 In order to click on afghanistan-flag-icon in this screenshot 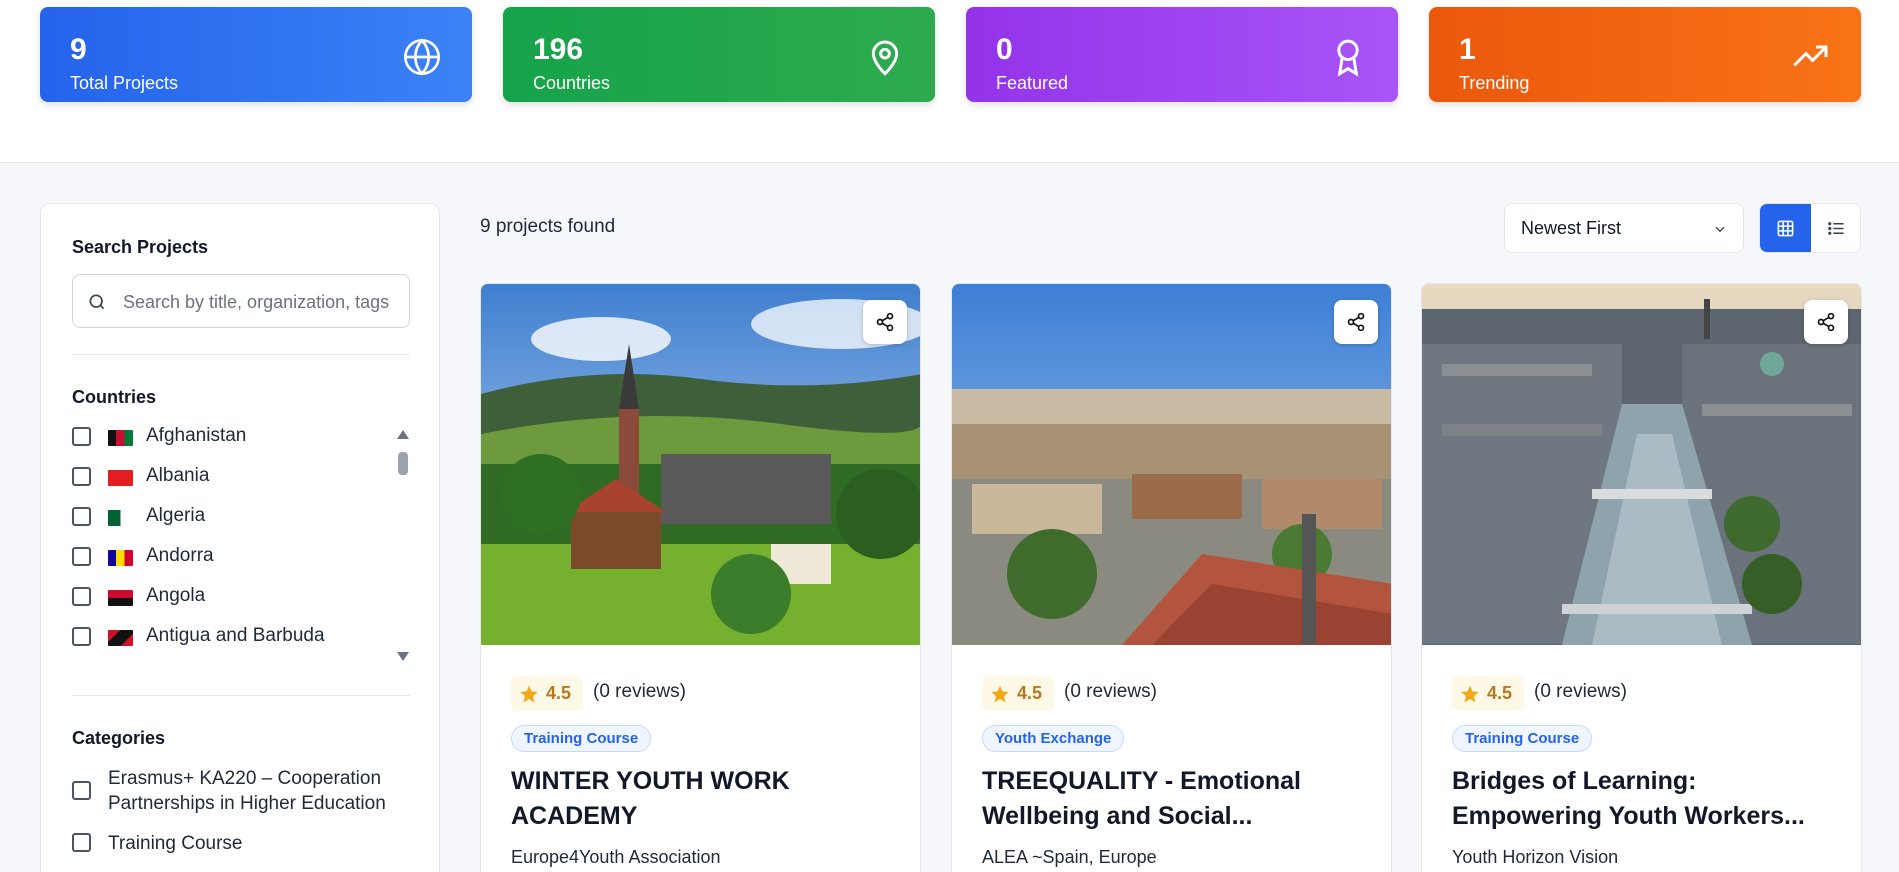, I will do `click(120, 438)`.